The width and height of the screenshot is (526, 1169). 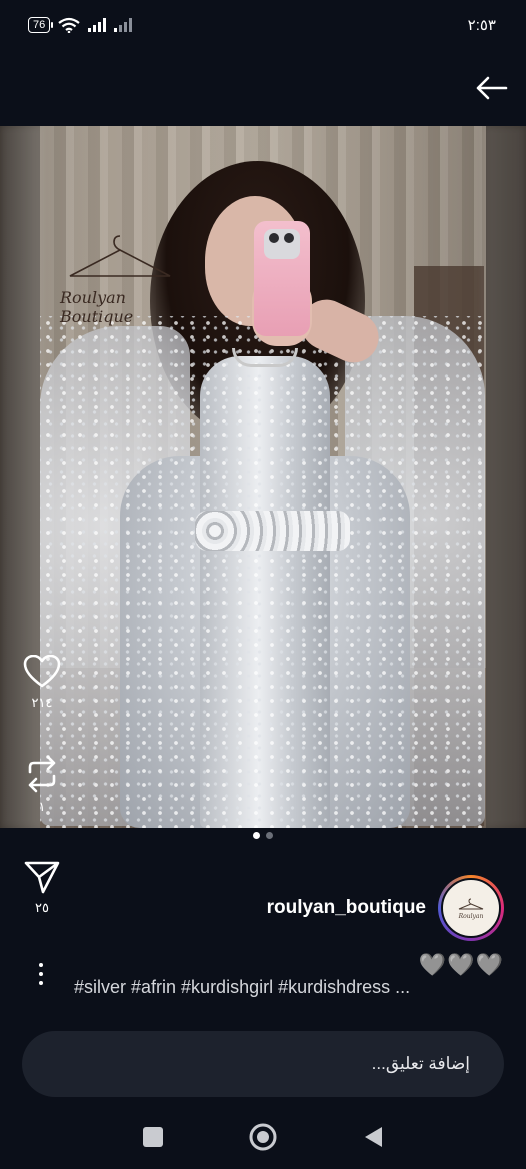 What do you see at coordinates (42, 774) in the screenshot?
I see `repost-icon` at bounding box center [42, 774].